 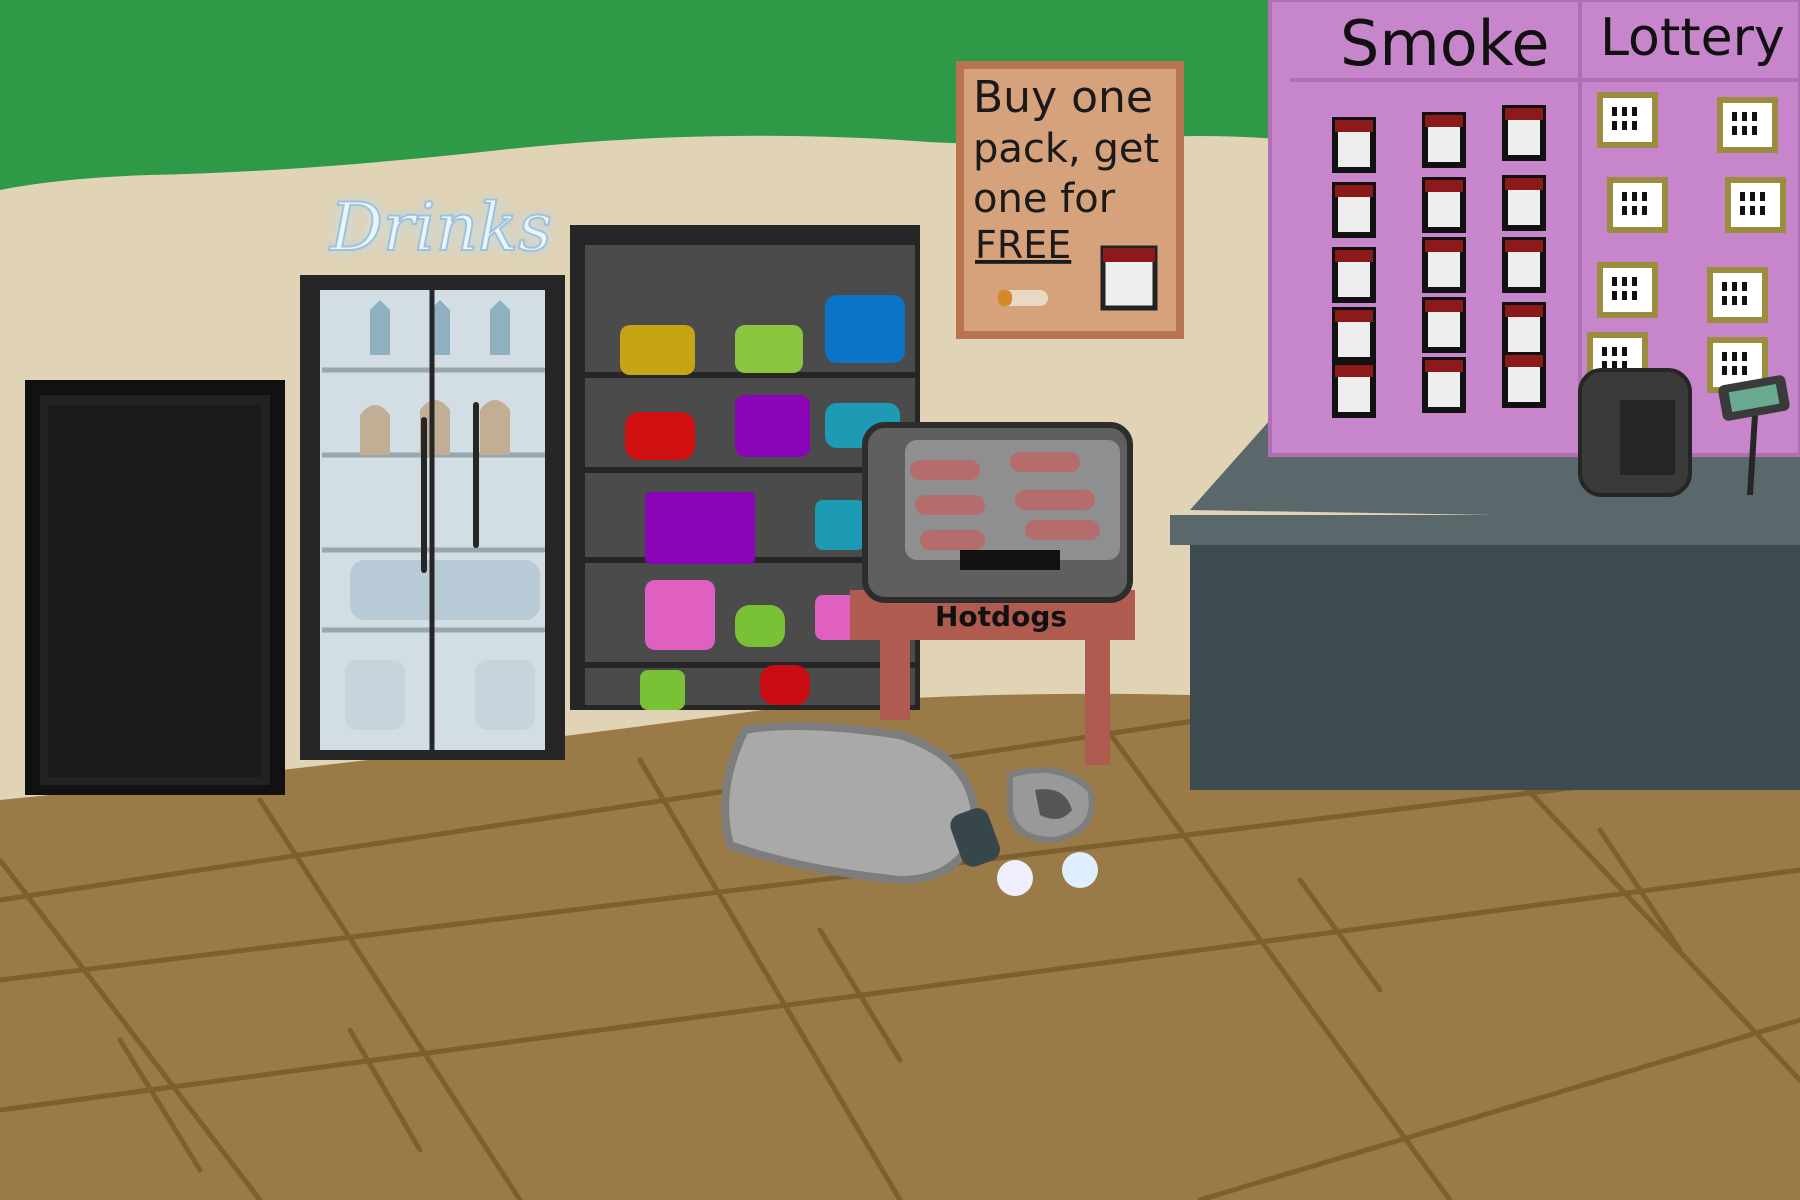 What do you see at coordinates (1066, 149) in the screenshot?
I see `promo-line-2: pack, get` at bounding box center [1066, 149].